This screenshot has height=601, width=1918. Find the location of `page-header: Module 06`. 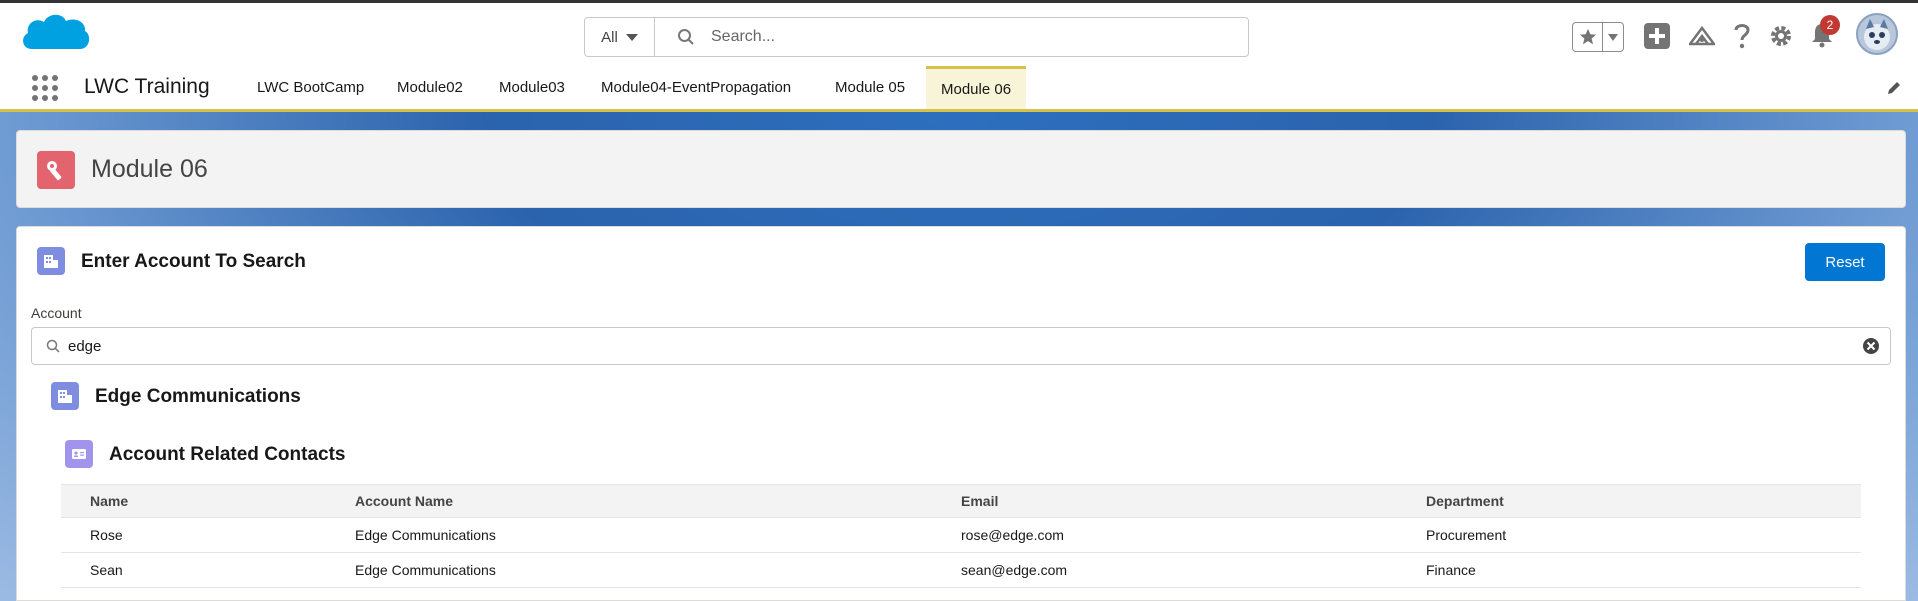

page-header: Module 06 is located at coordinates (961, 169).